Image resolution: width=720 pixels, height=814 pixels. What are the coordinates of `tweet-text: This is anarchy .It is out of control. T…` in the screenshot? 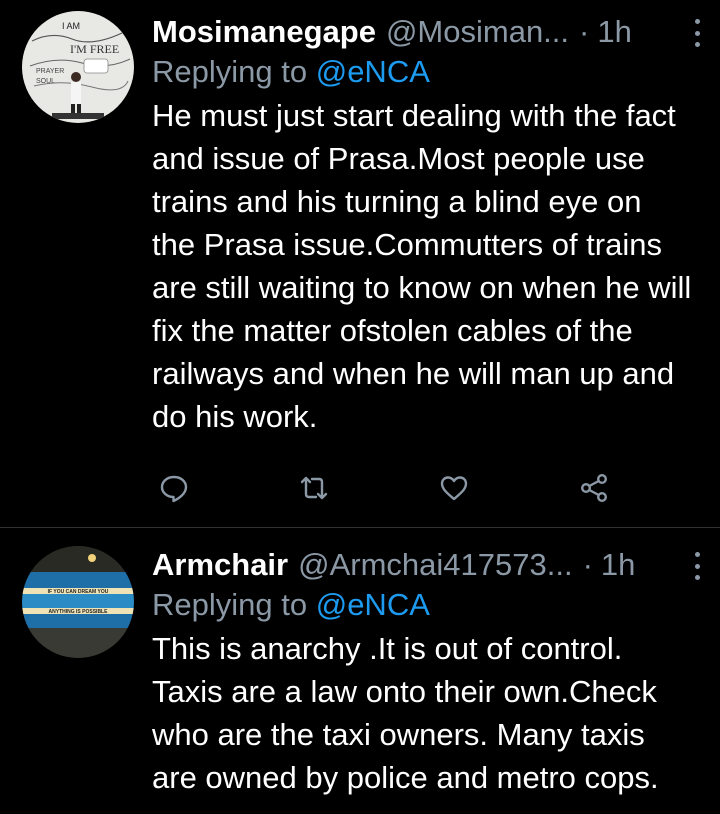 It's located at (405, 713).